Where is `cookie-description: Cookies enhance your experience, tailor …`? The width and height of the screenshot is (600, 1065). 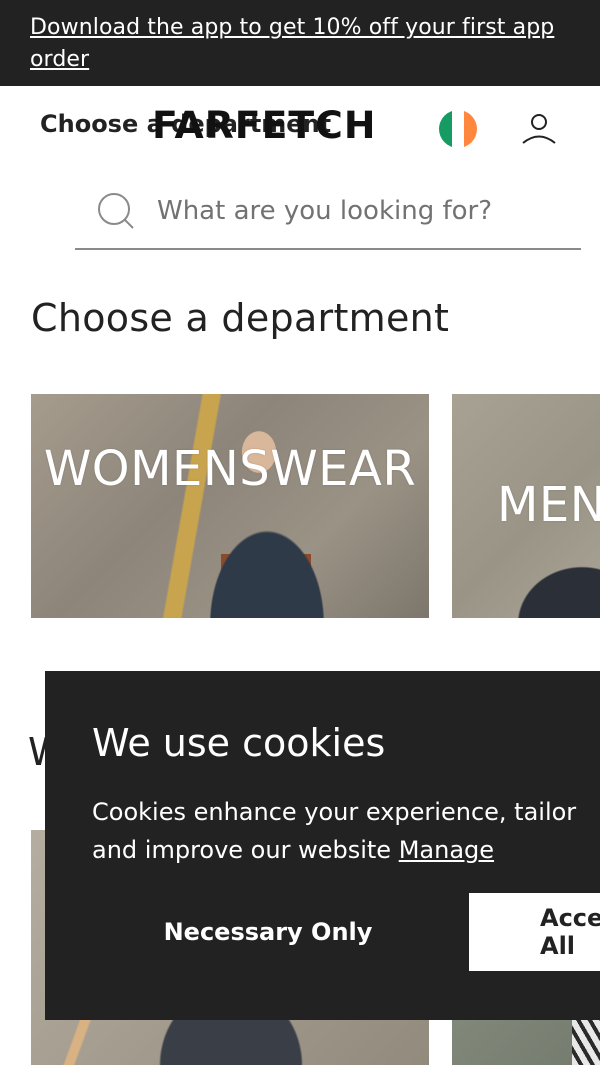 cookie-description: Cookies enhance your experience, tailor … is located at coordinates (346, 831).